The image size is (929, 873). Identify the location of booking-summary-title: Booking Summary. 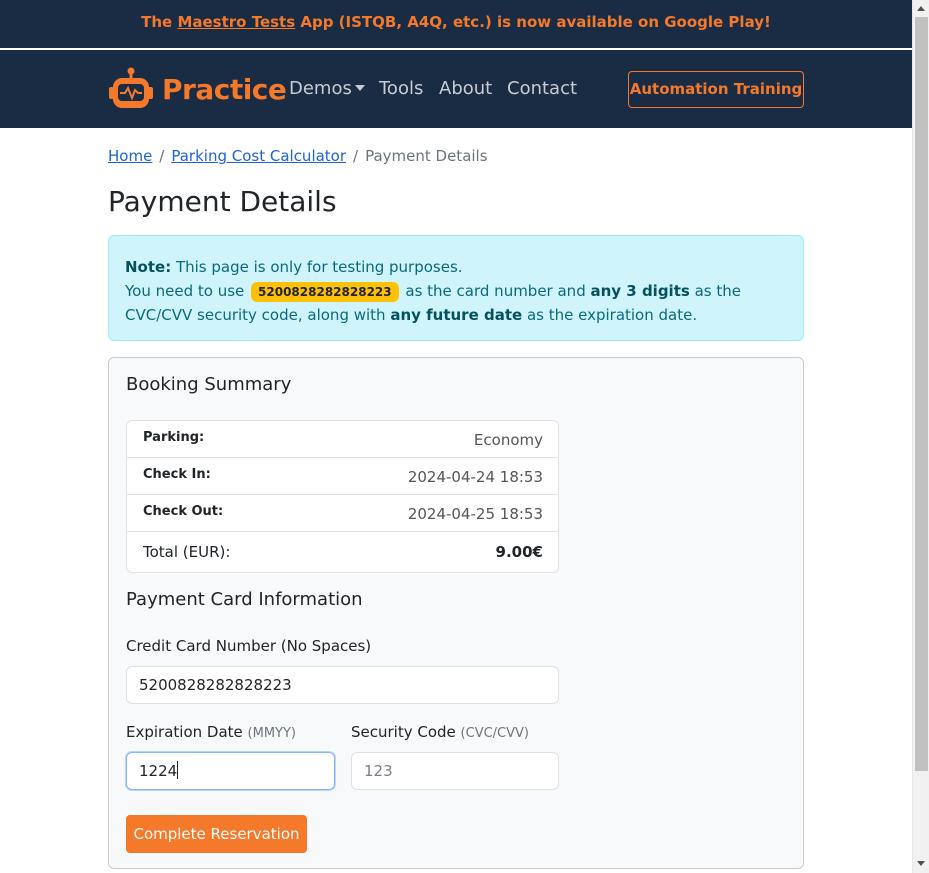
(209, 384).